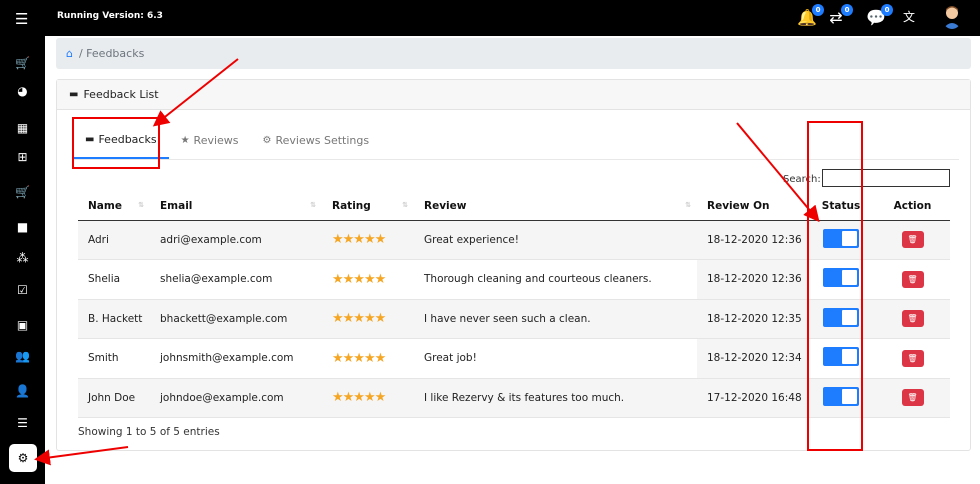 This screenshot has height=484, width=980. Describe the element at coordinates (513, 95) in the screenshot. I see `card-header: ▬ Feedback List` at that location.